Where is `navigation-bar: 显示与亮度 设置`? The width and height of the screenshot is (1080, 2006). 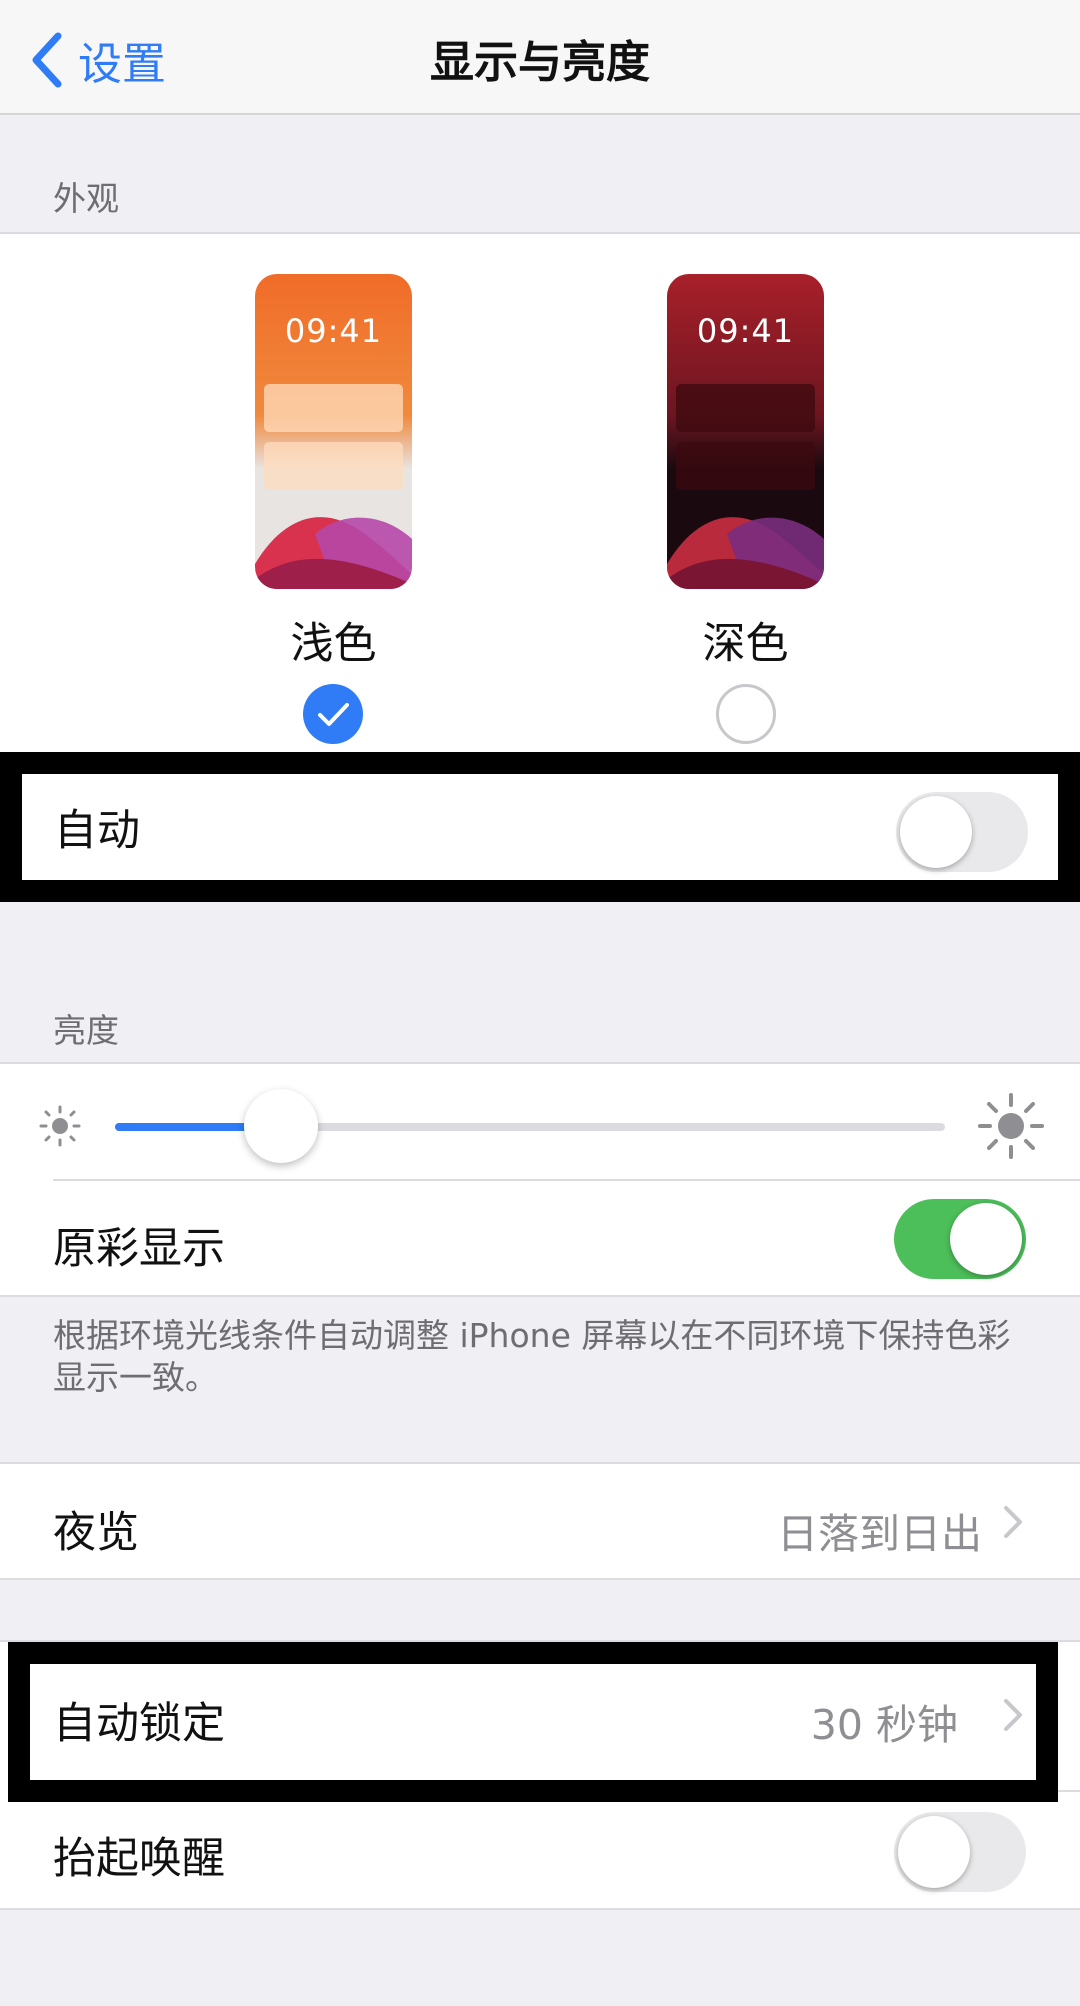
navigation-bar: 显示与亮度 设置 is located at coordinates (540, 57).